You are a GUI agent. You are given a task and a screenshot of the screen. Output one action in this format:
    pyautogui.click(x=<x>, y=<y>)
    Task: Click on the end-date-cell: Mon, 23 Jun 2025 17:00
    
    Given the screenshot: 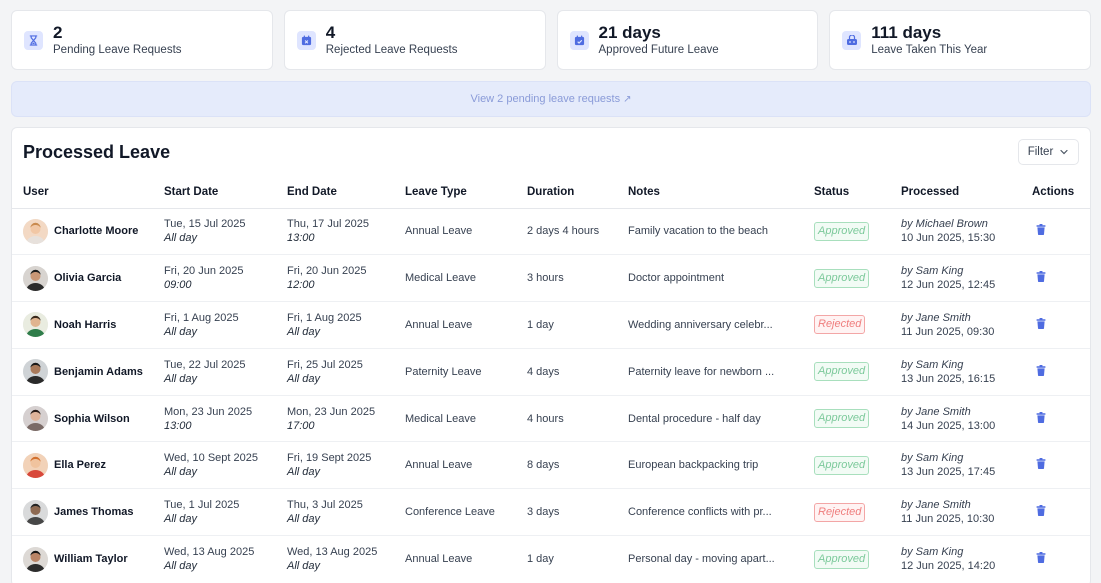 What is the action you would take?
    pyautogui.click(x=346, y=418)
    